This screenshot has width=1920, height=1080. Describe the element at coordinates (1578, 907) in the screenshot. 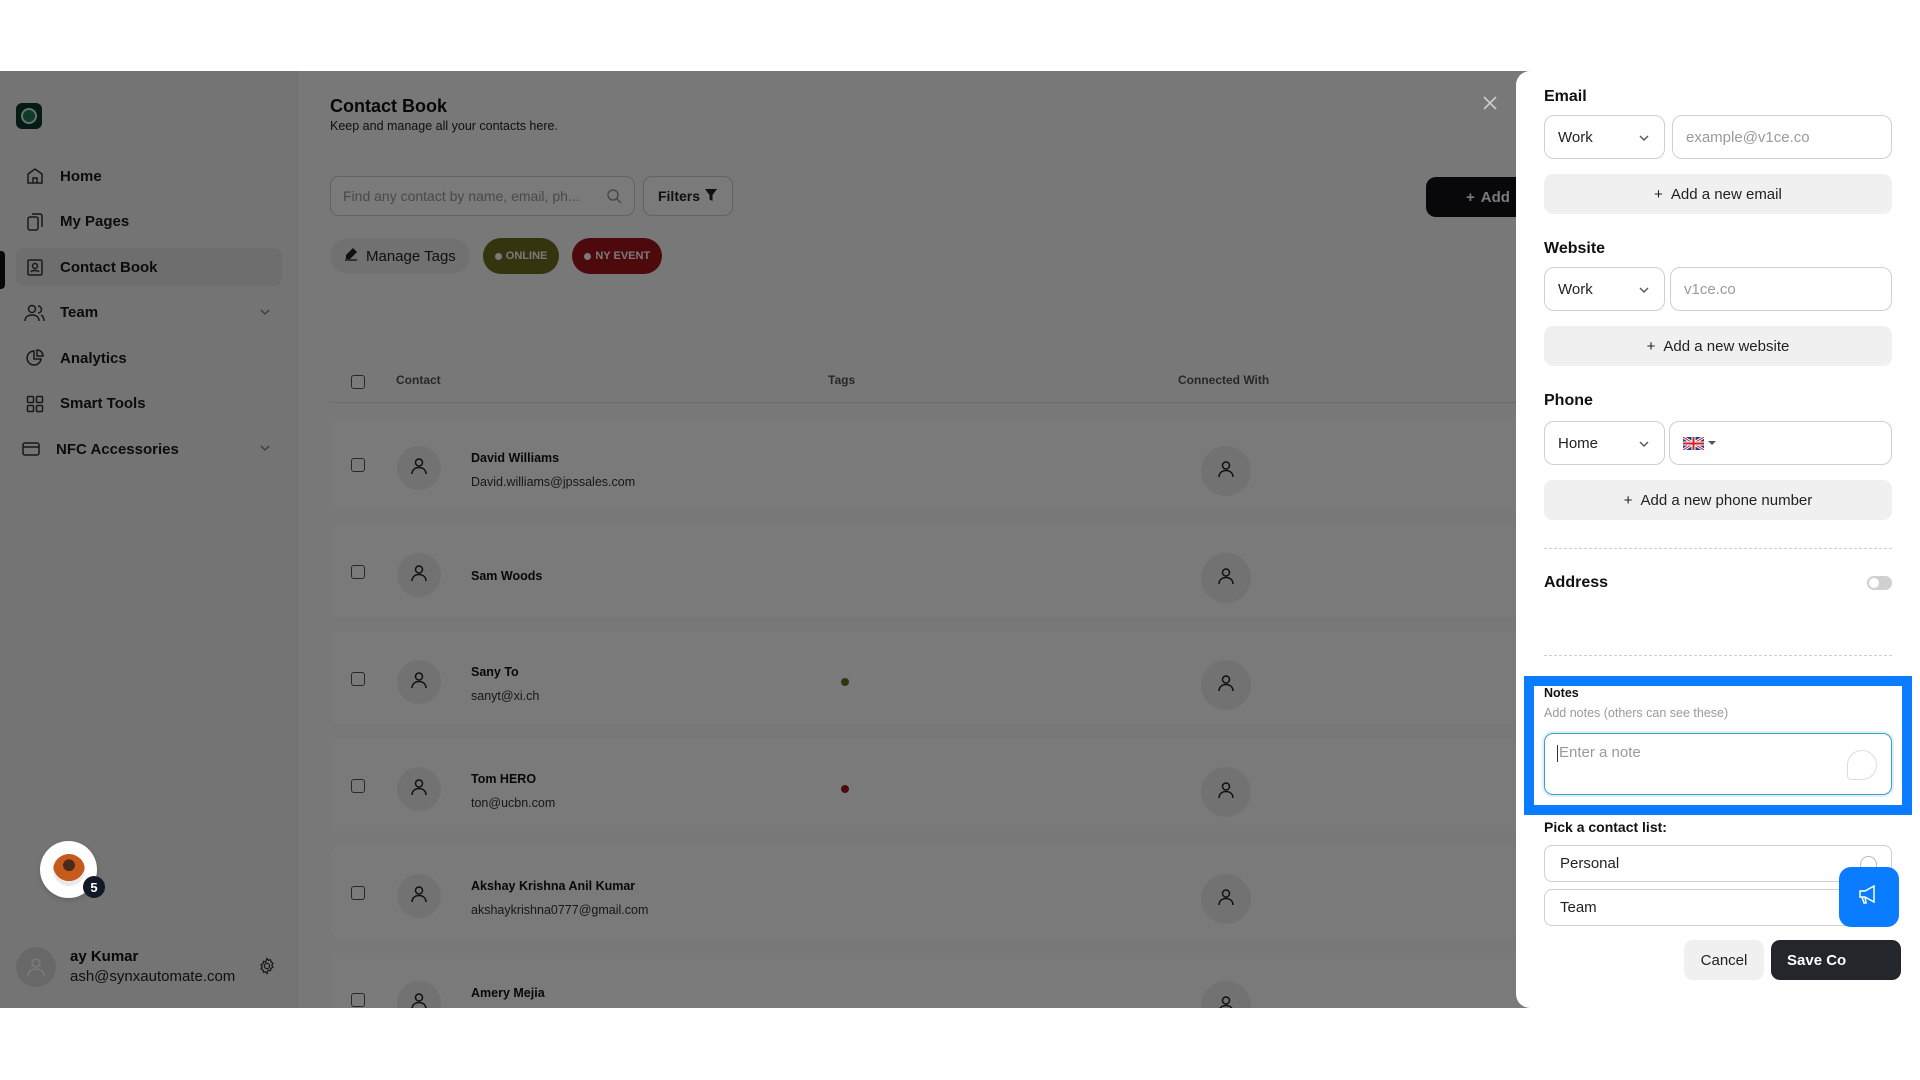

I see `option-label: Team` at that location.